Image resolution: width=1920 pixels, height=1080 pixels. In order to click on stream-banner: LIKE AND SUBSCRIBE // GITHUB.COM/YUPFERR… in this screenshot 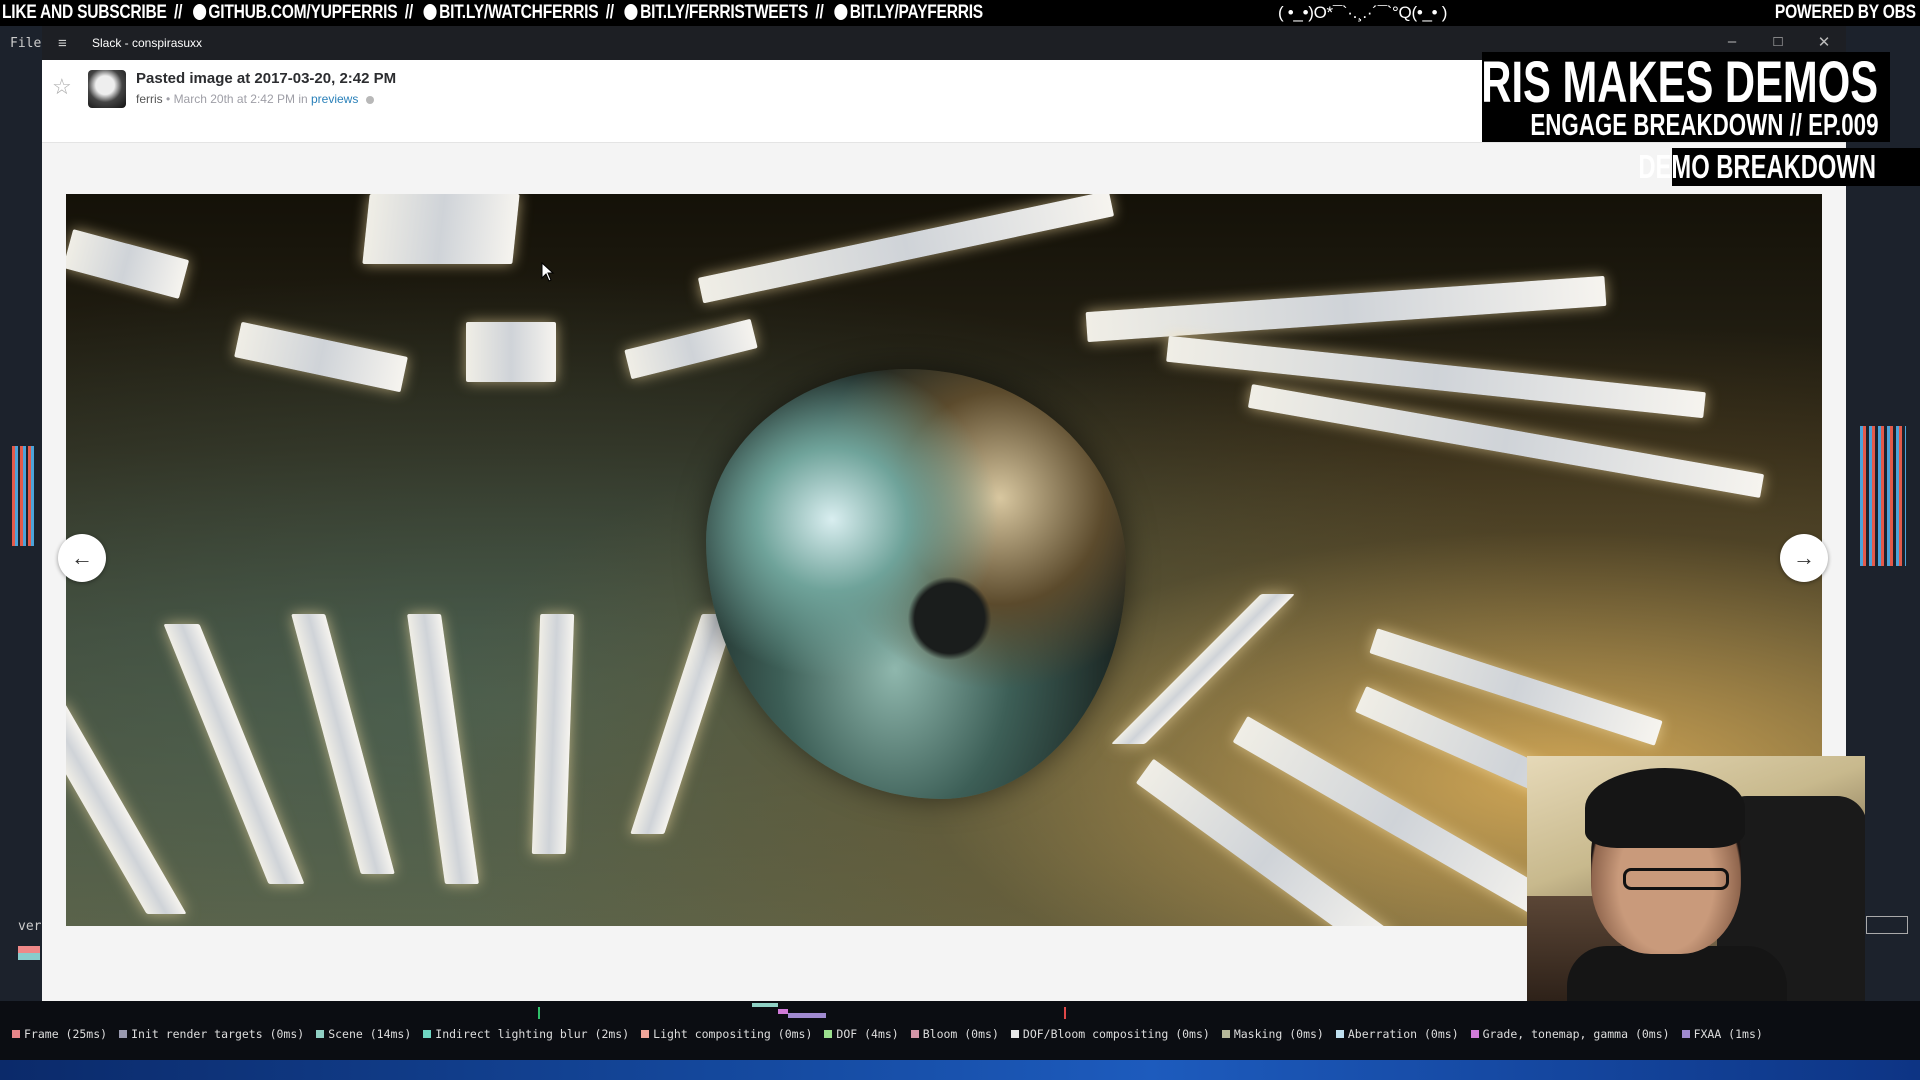, I will do `click(960, 13)`.